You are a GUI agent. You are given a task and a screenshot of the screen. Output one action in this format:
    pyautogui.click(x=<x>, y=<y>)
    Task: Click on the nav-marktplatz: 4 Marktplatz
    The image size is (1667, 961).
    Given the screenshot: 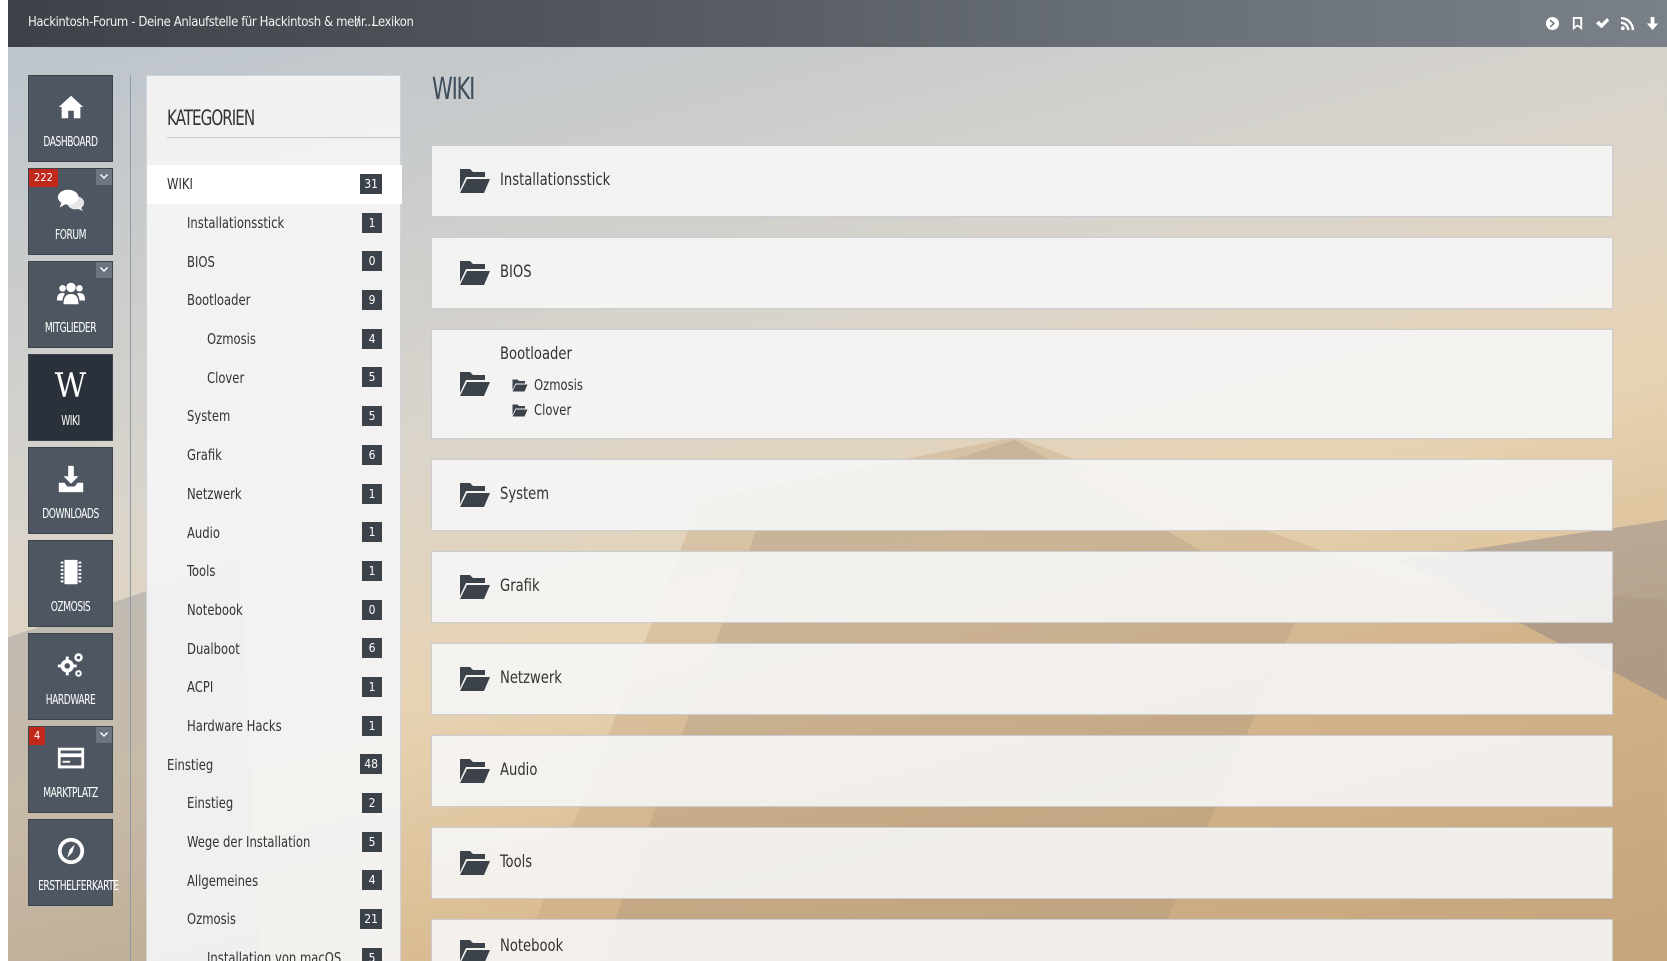 What is the action you would take?
    pyautogui.click(x=70, y=769)
    